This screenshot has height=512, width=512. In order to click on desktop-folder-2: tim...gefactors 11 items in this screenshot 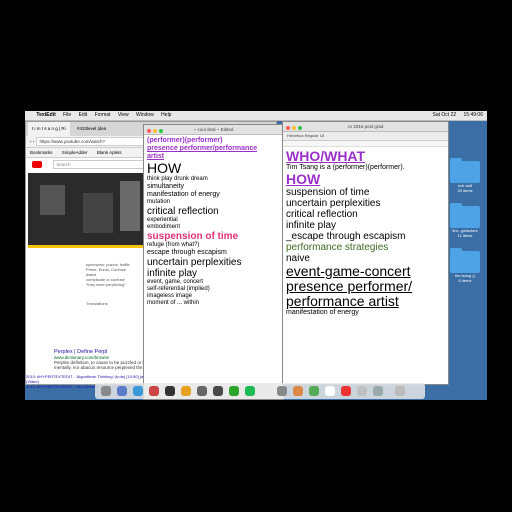, I will do `click(465, 220)`.